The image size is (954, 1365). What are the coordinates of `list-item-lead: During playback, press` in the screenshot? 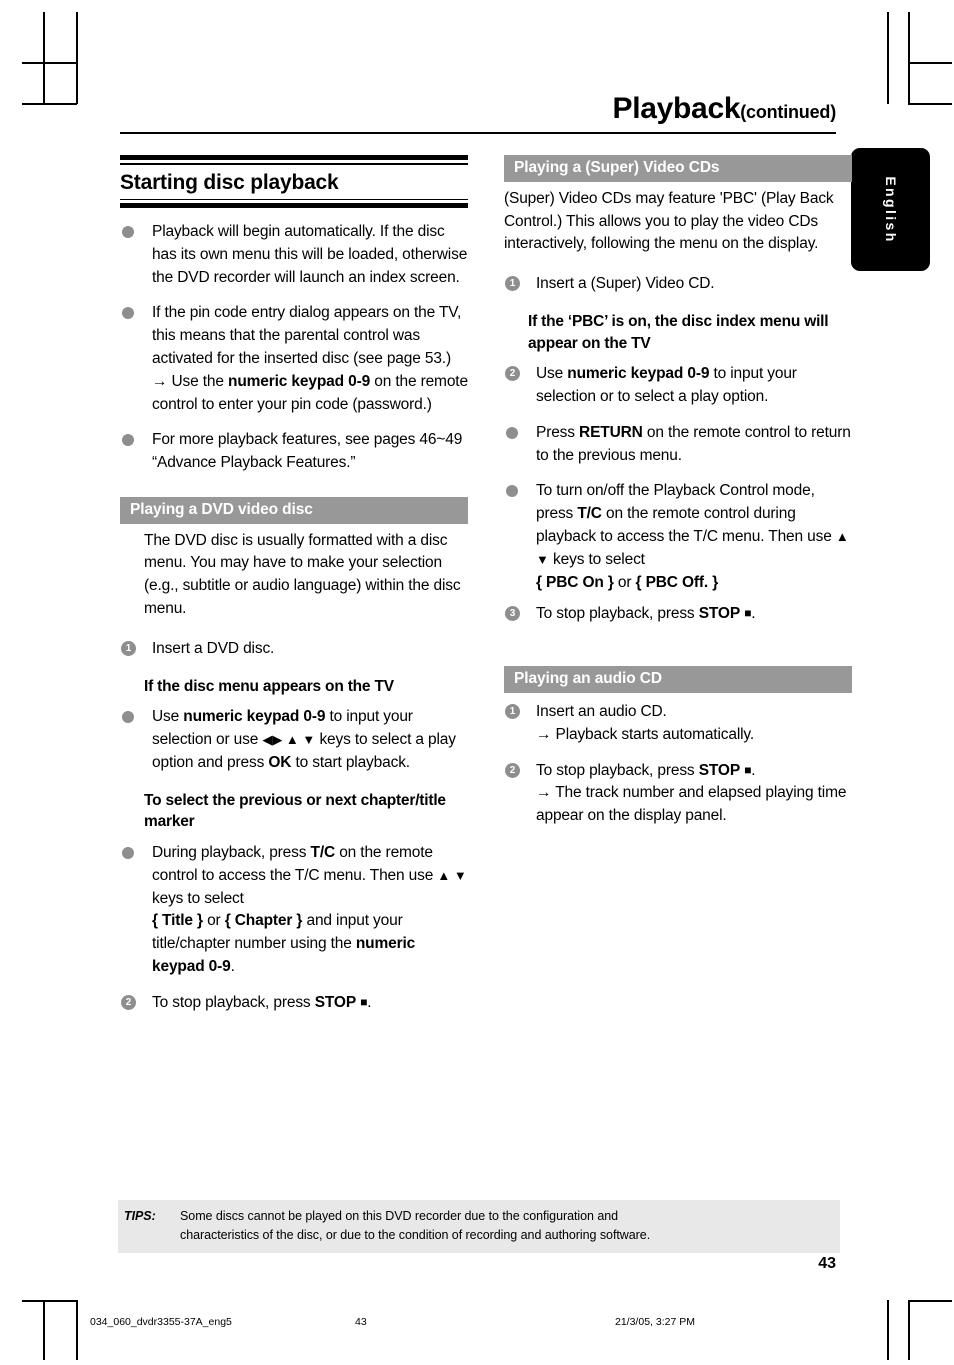 It's located at (231, 852).